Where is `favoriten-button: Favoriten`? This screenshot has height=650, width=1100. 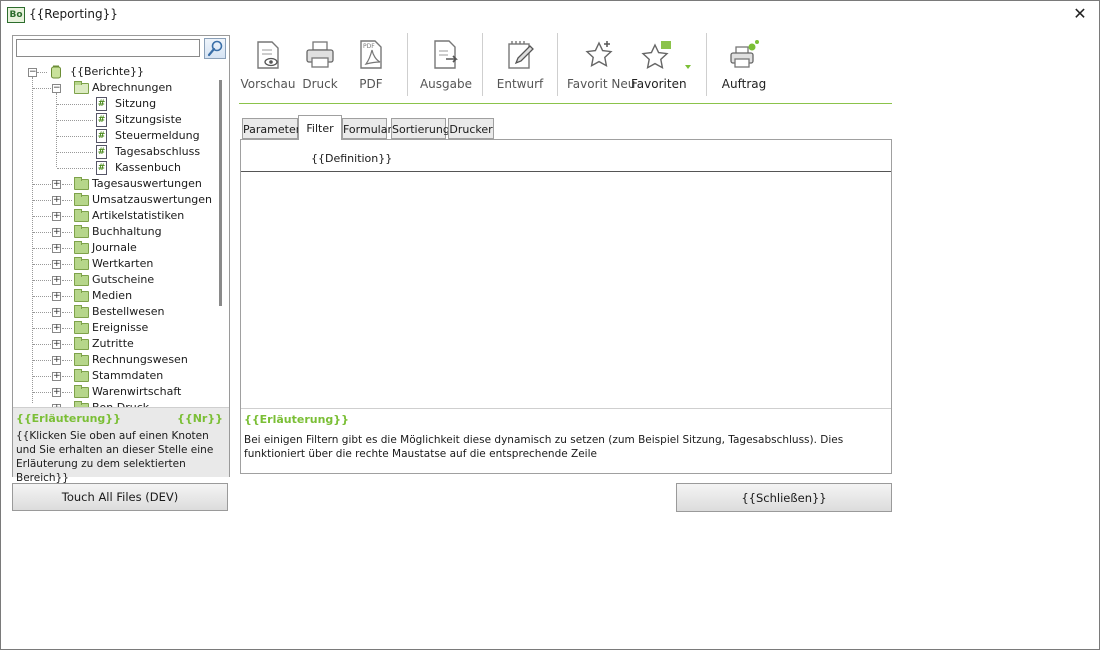
favoriten-button: Favoriten is located at coordinates (659, 66).